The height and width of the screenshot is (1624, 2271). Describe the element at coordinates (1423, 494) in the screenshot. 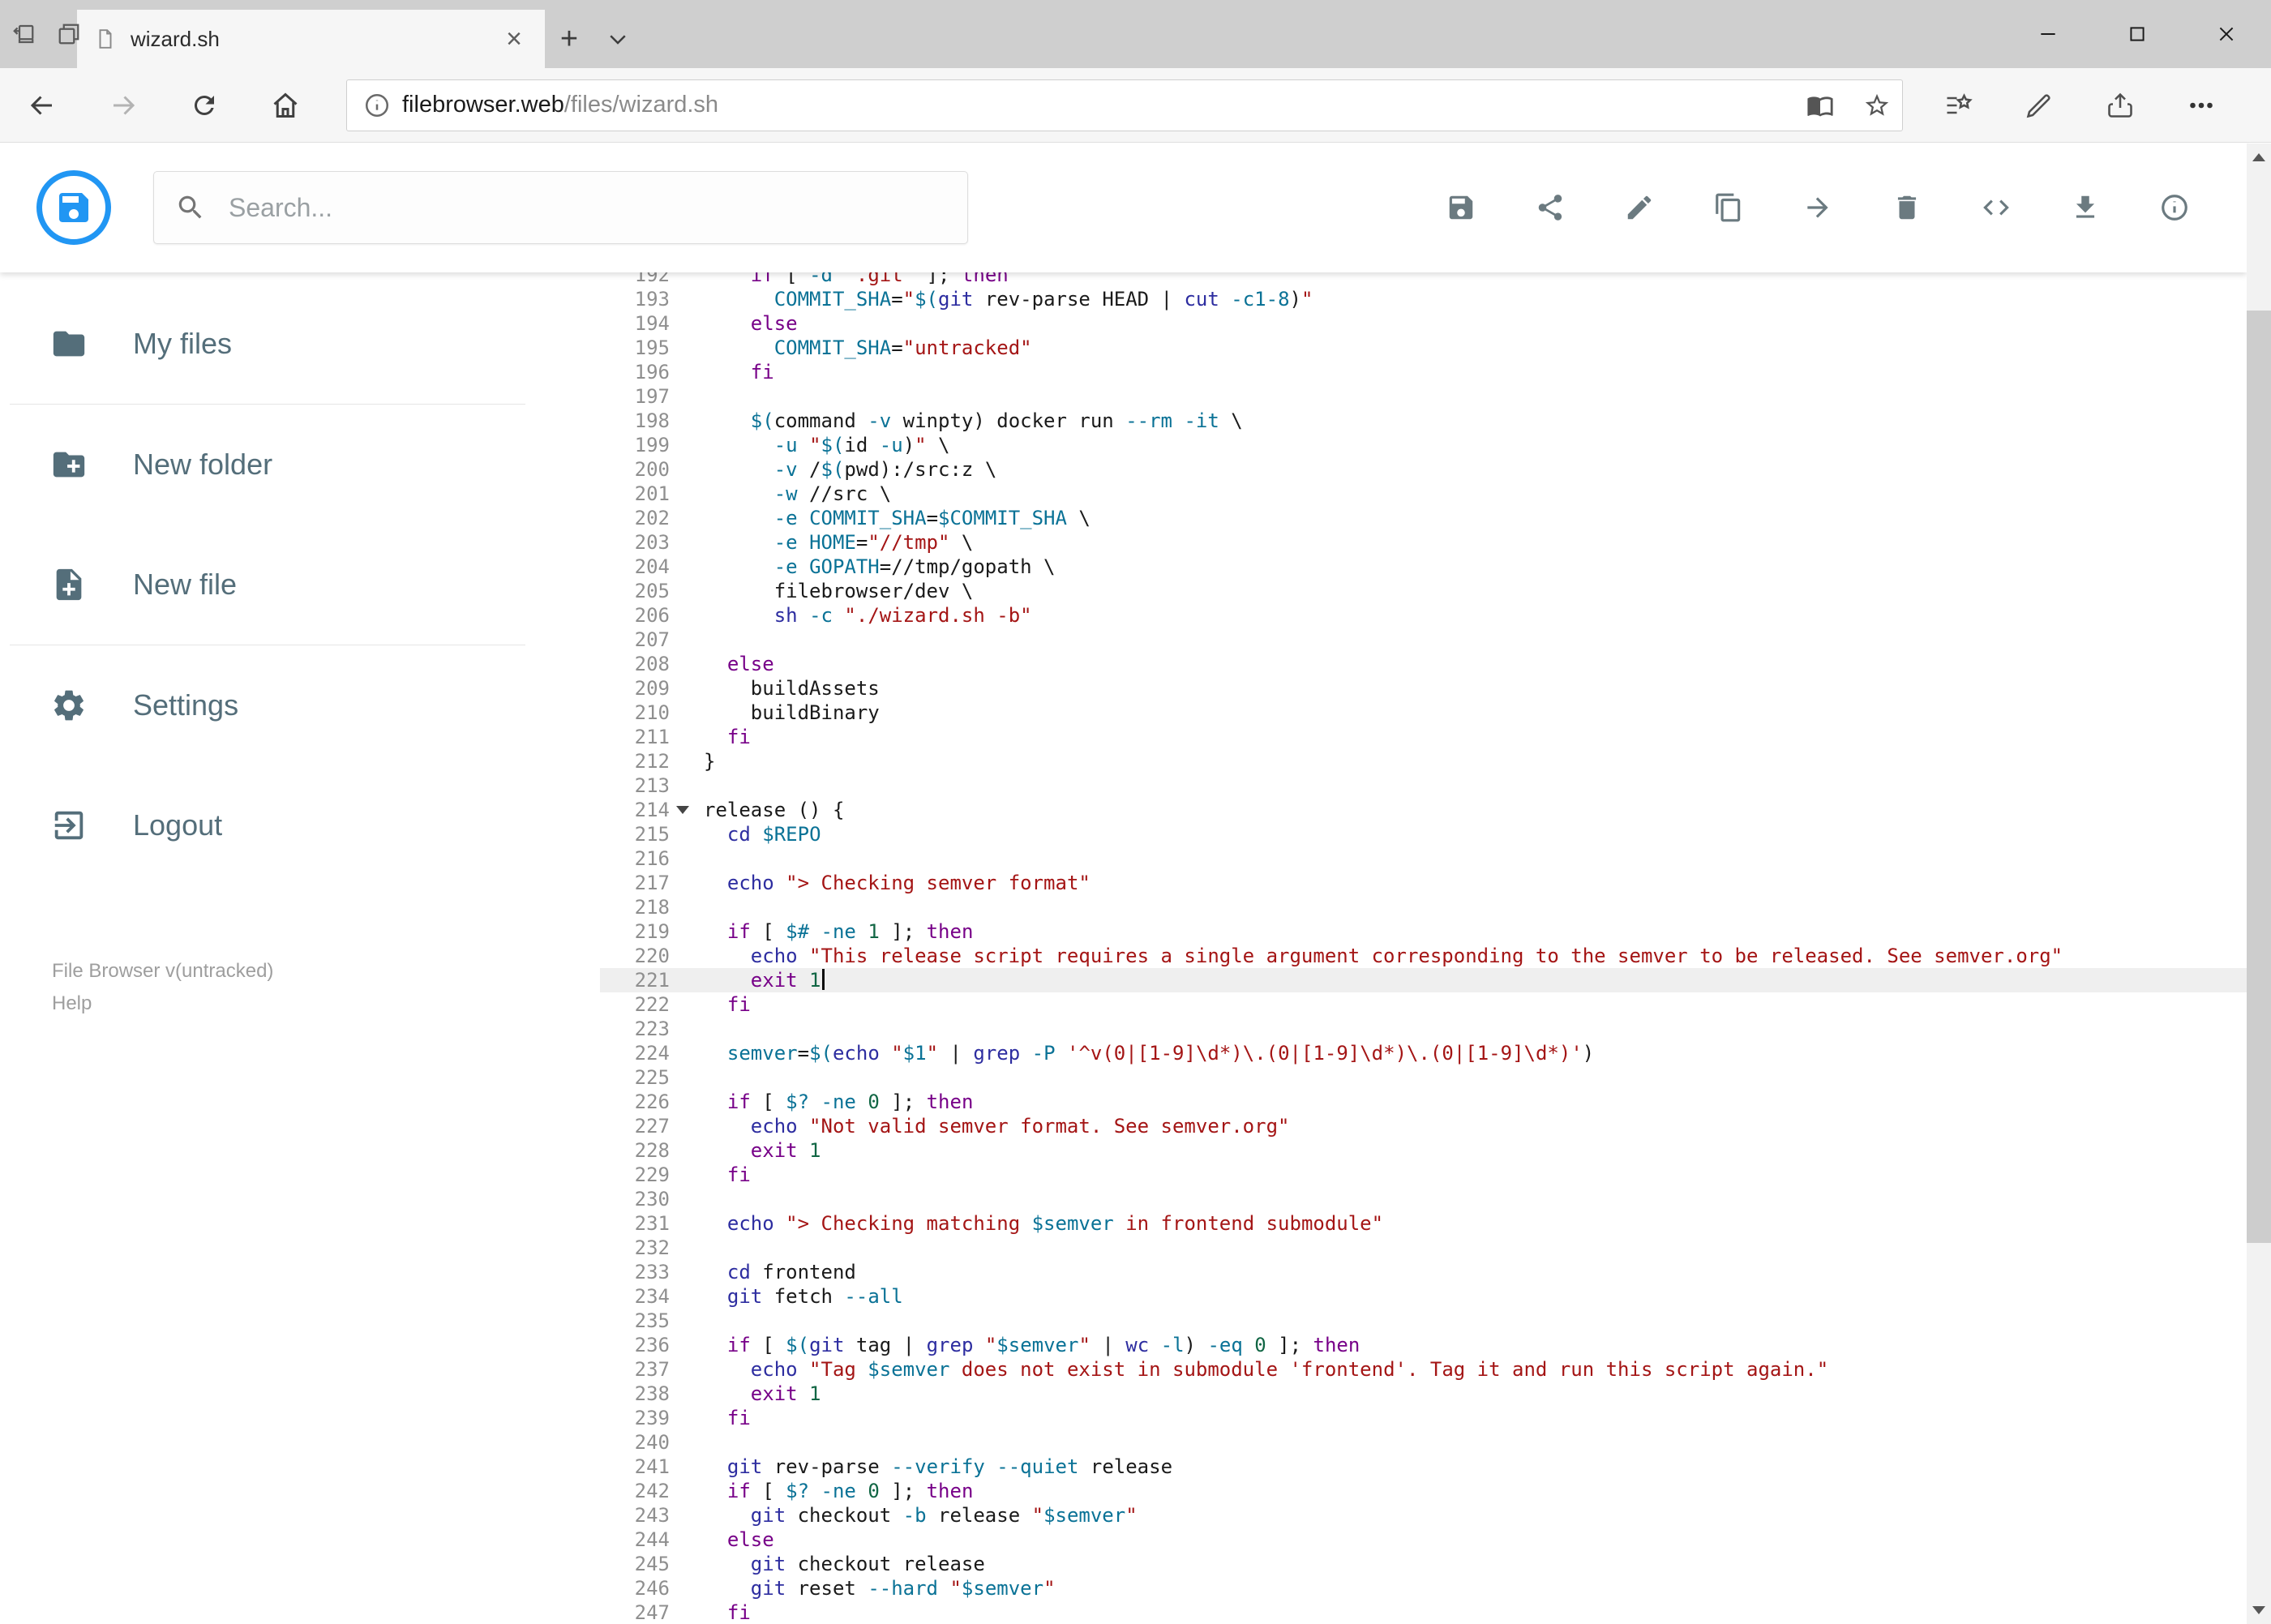

I see `code-row: 201 -w //src \` at that location.